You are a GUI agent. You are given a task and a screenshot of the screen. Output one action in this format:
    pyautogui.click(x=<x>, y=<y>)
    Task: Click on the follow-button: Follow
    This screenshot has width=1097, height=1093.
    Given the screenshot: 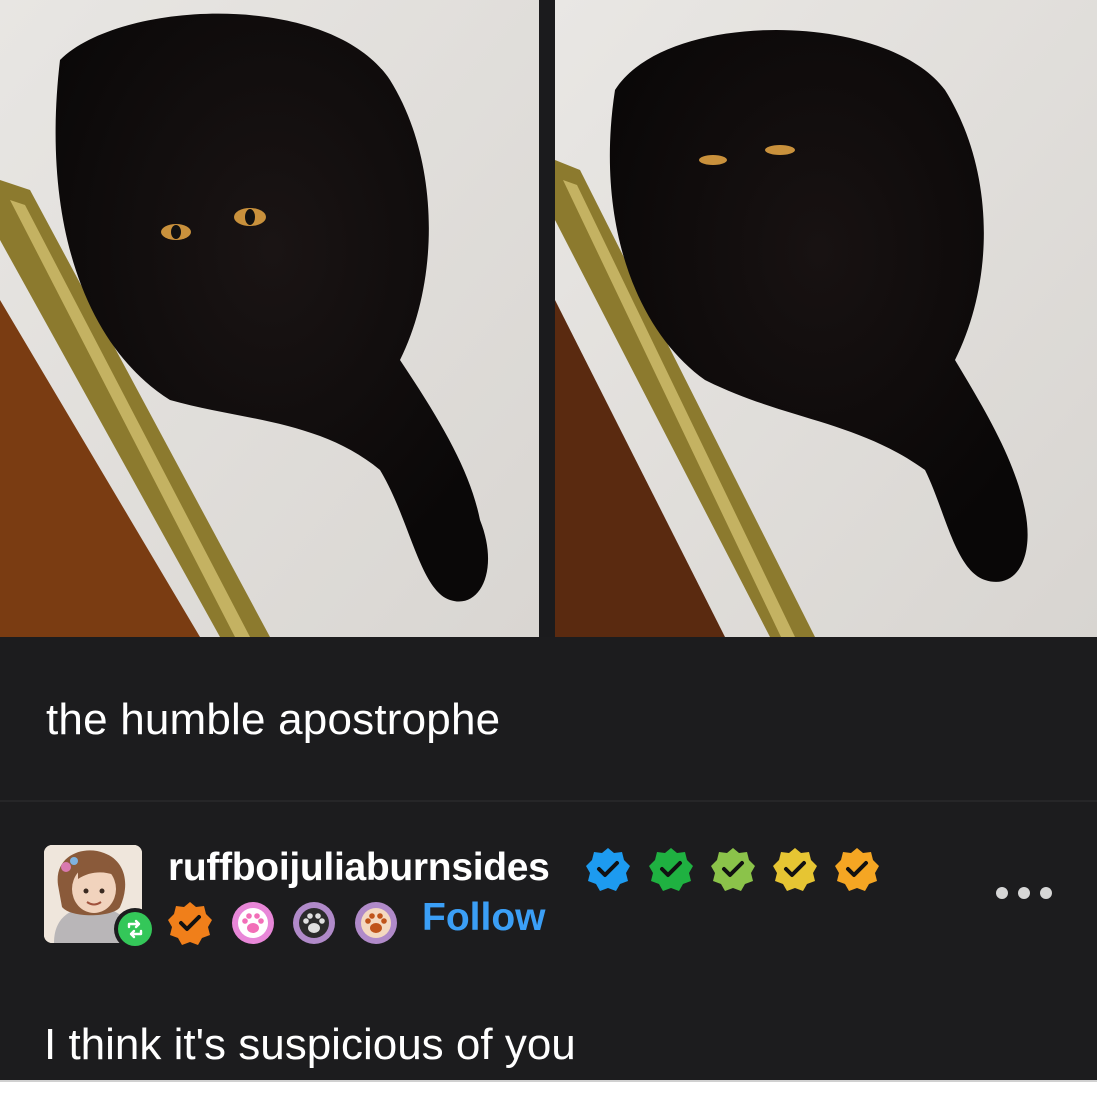 What is the action you would take?
    pyautogui.click(x=483, y=918)
    